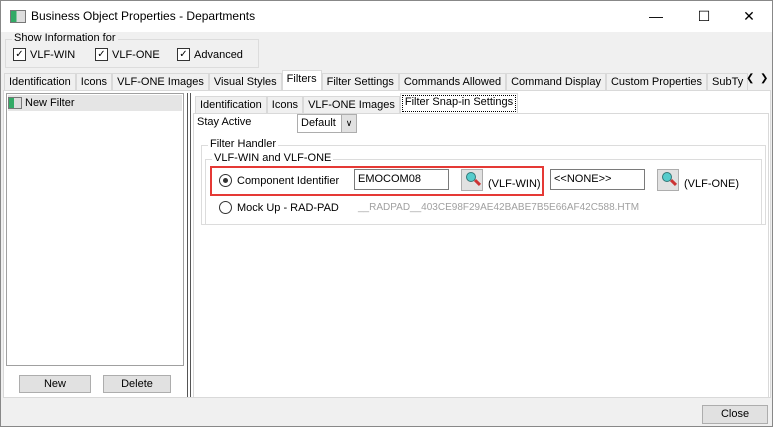 The image size is (773, 427). What do you see at coordinates (514, 184) in the screenshot?
I see `vlf-win-tag: (VLF-WIN)` at bounding box center [514, 184].